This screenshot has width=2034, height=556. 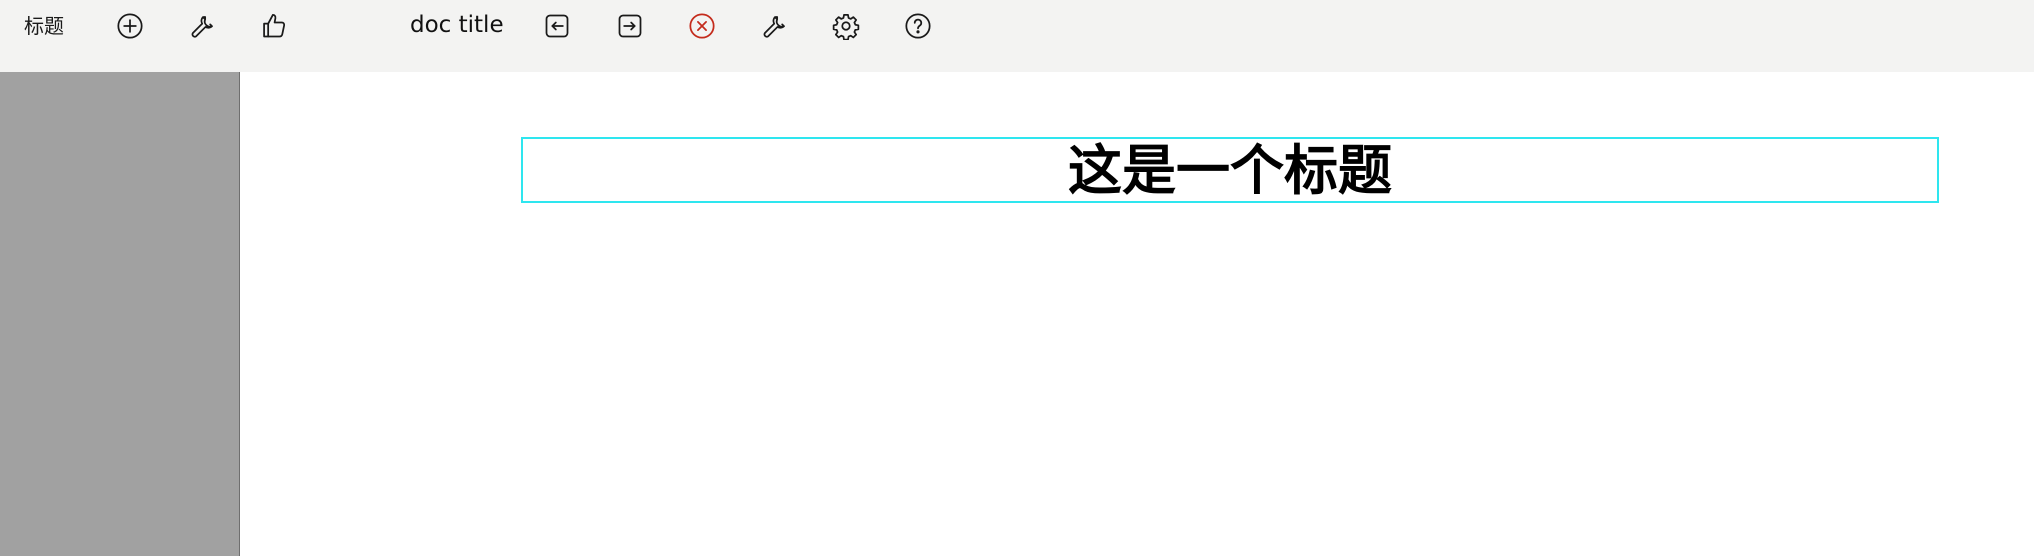 I want to click on settings-button, so click(x=846, y=26).